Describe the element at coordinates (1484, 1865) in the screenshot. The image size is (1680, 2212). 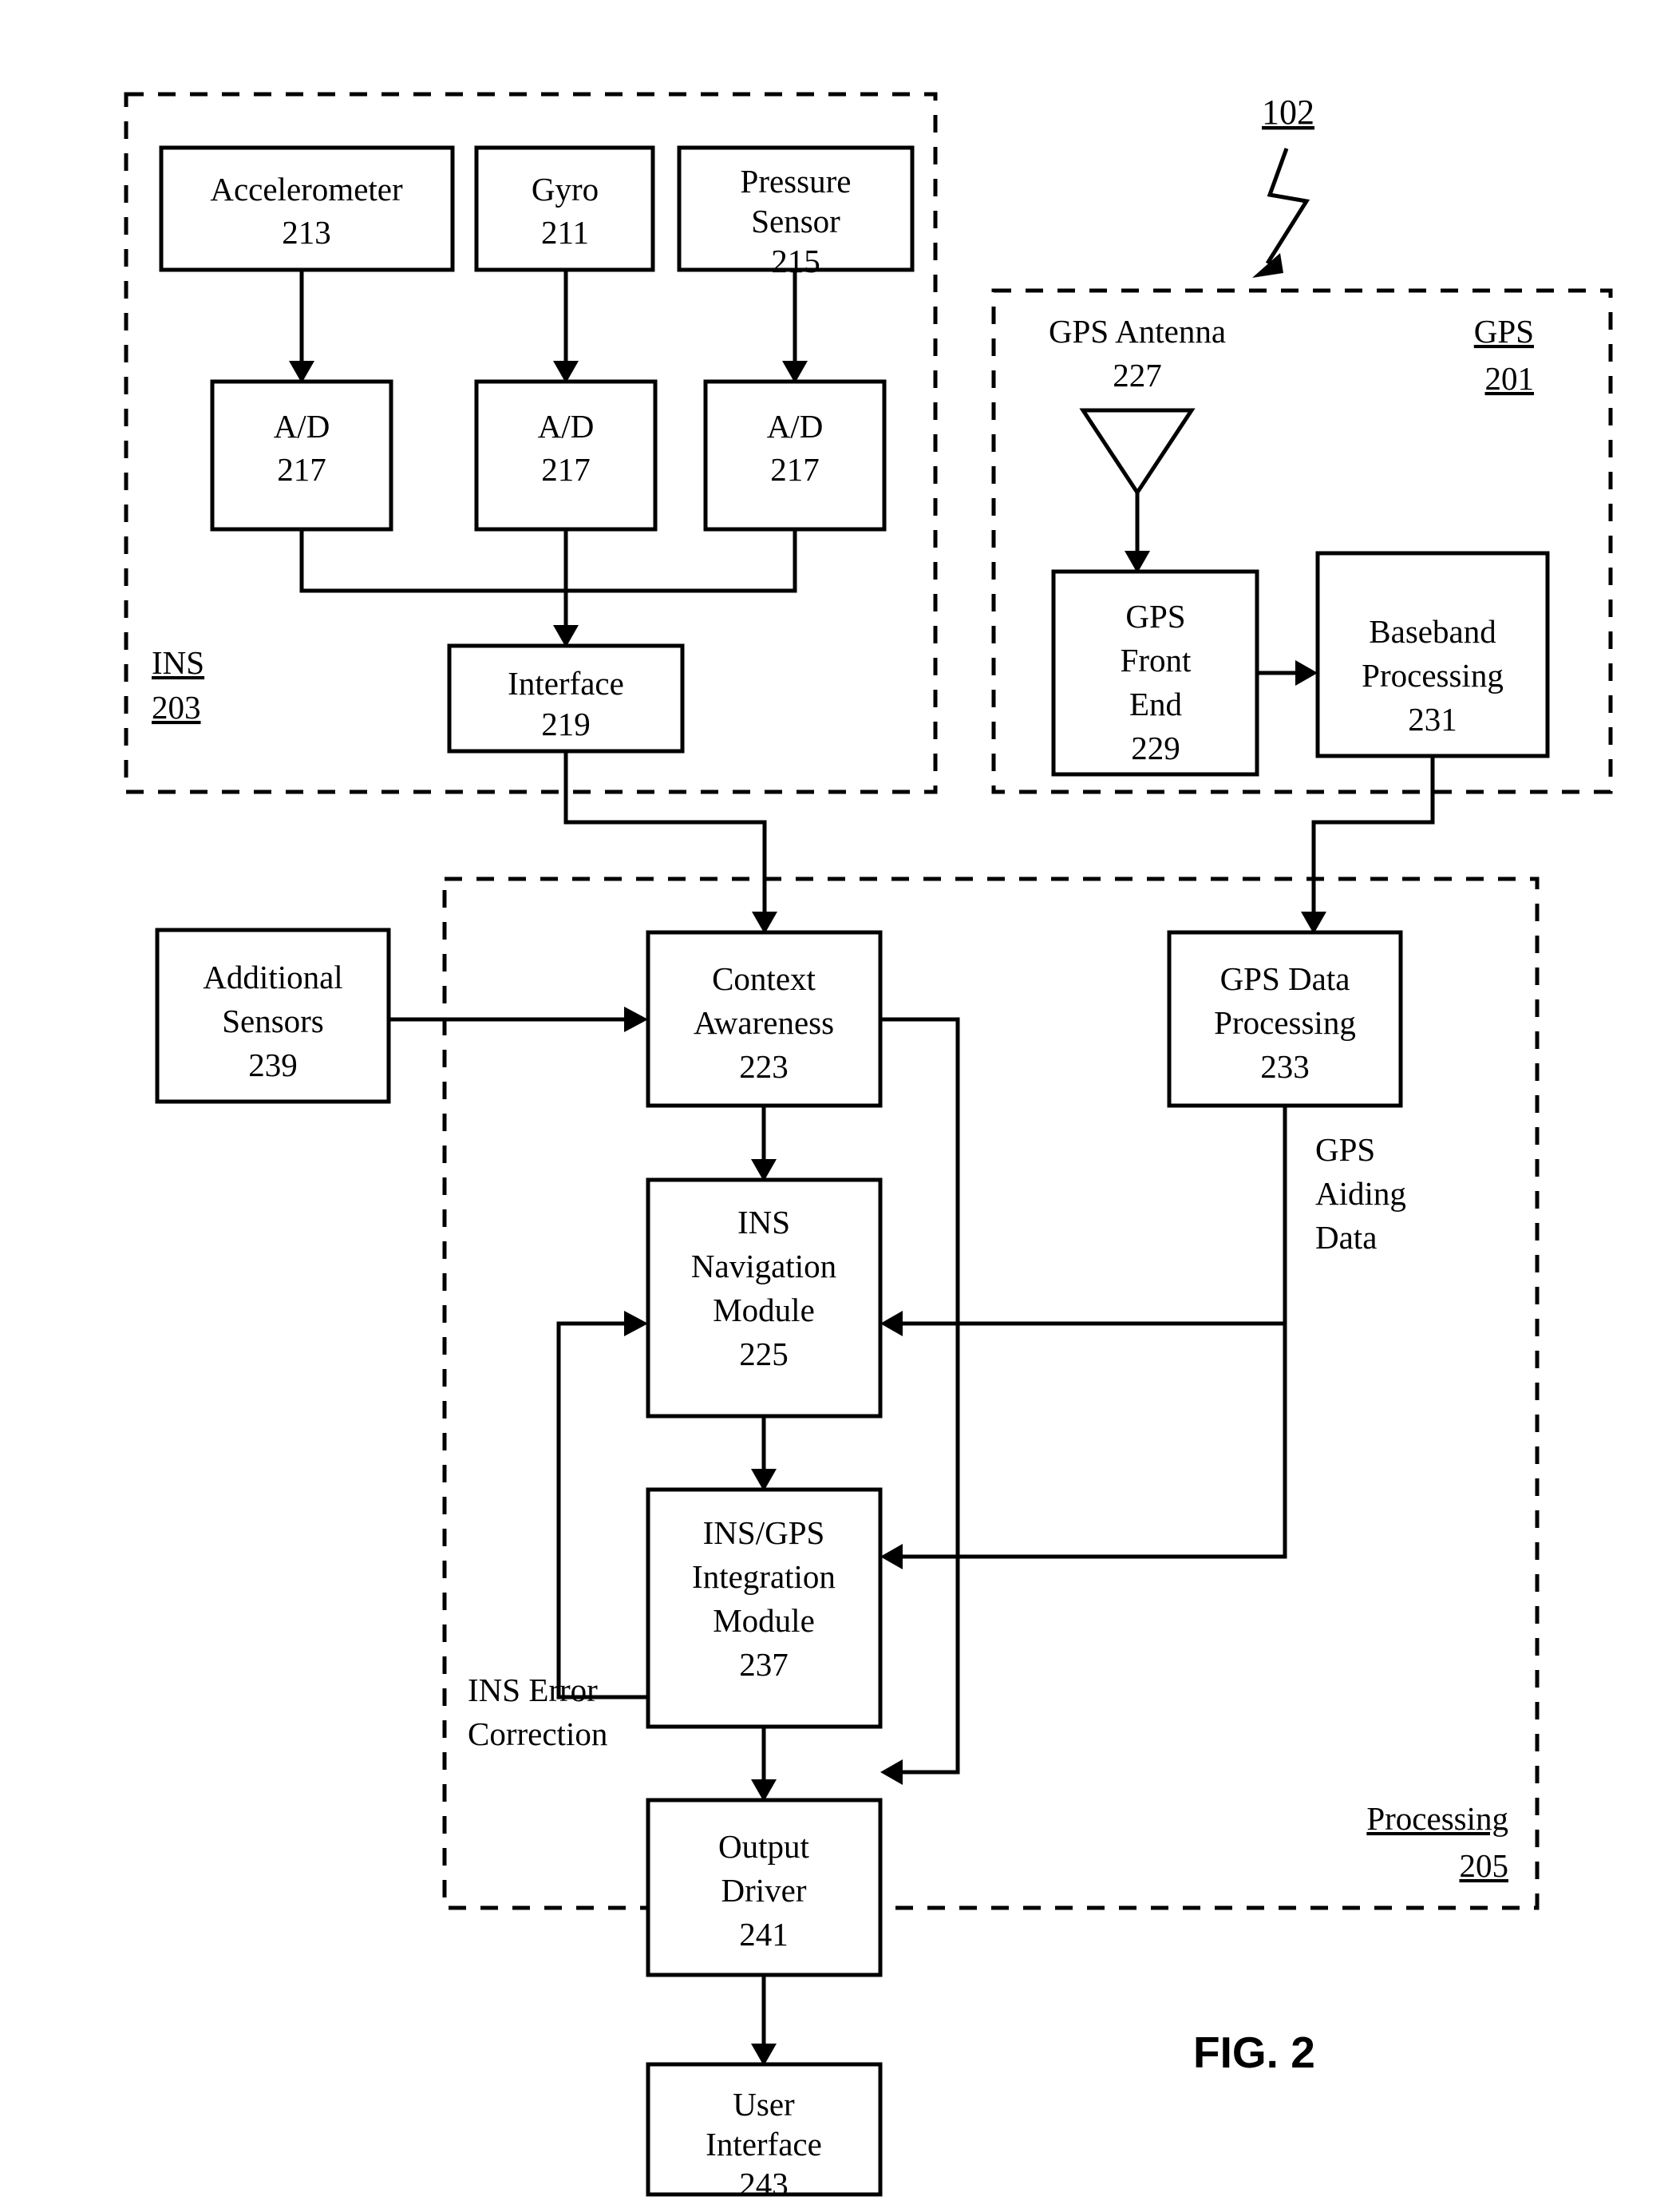
I see `section-tag-processing-numeral: 205` at that location.